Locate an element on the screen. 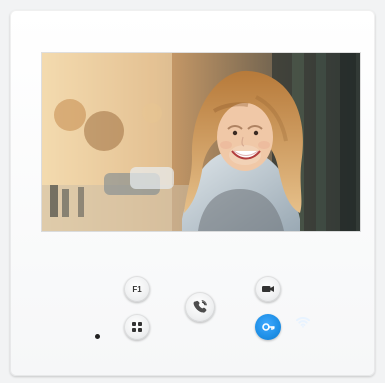  wifi-icon is located at coordinates (303, 322).